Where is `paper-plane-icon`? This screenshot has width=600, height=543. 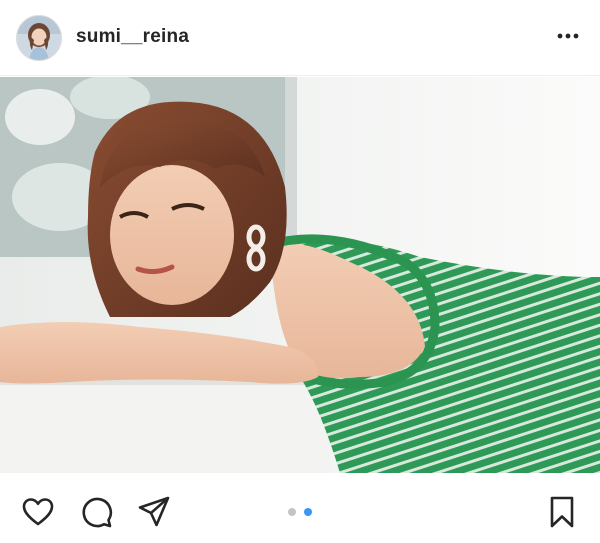 paper-plane-icon is located at coordinates (154, 512).